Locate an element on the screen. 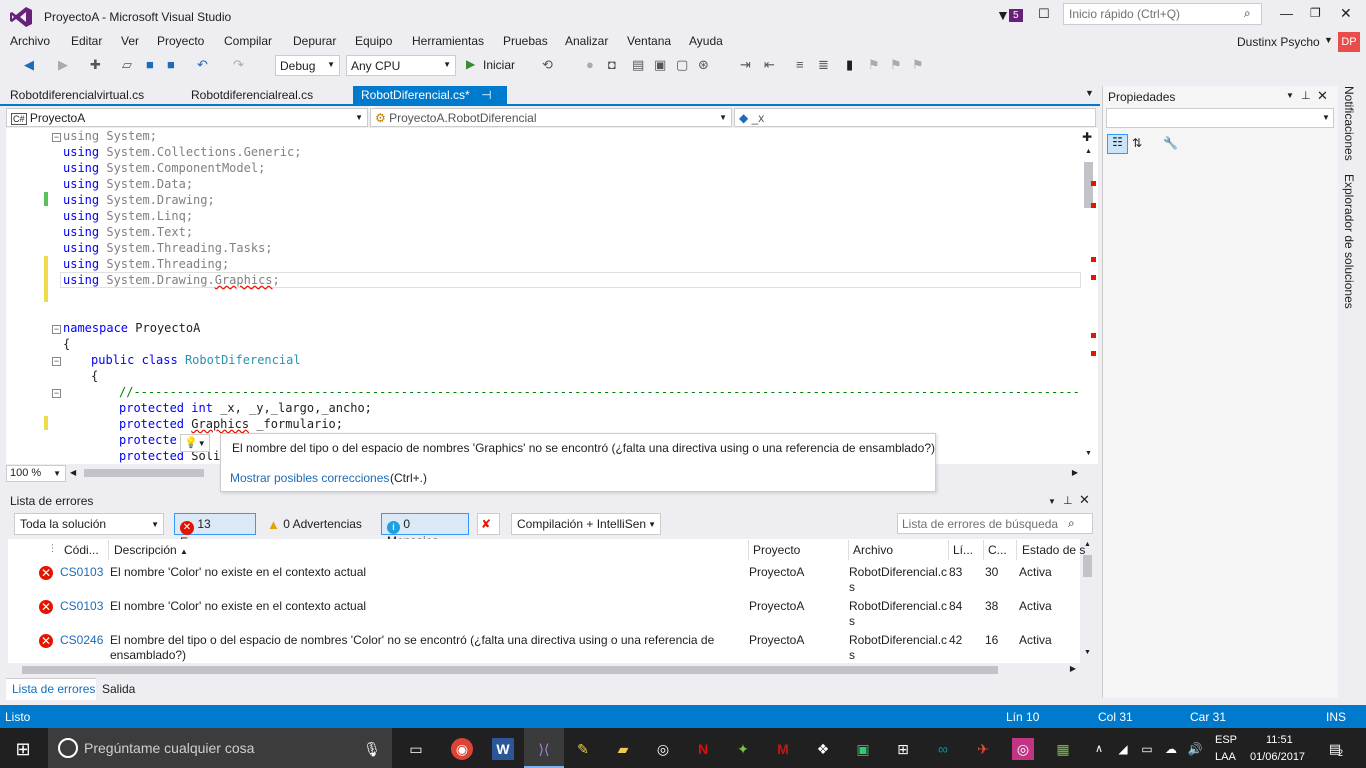 The width and height of the screenshot is (1366, 768). netflix-icon: N is located at coordinates (703, 749).